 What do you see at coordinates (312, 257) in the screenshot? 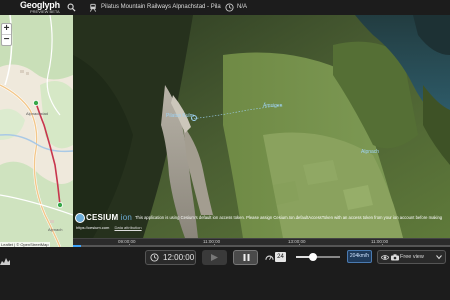
I see `speed-slider-handle` at bounding box center [312, 257].